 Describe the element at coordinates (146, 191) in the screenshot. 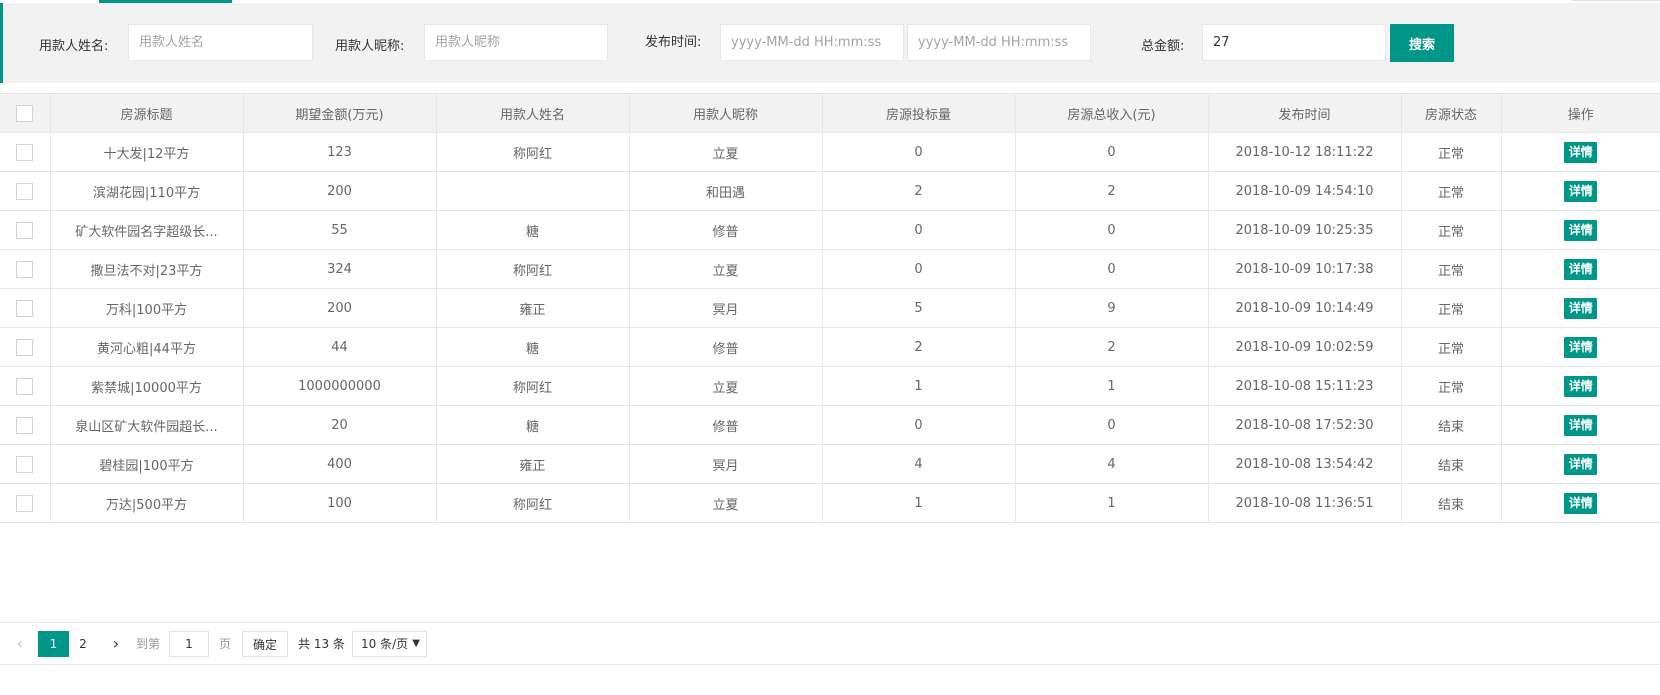

I see `cell-title: 滨湖花园|110平方` at that location.